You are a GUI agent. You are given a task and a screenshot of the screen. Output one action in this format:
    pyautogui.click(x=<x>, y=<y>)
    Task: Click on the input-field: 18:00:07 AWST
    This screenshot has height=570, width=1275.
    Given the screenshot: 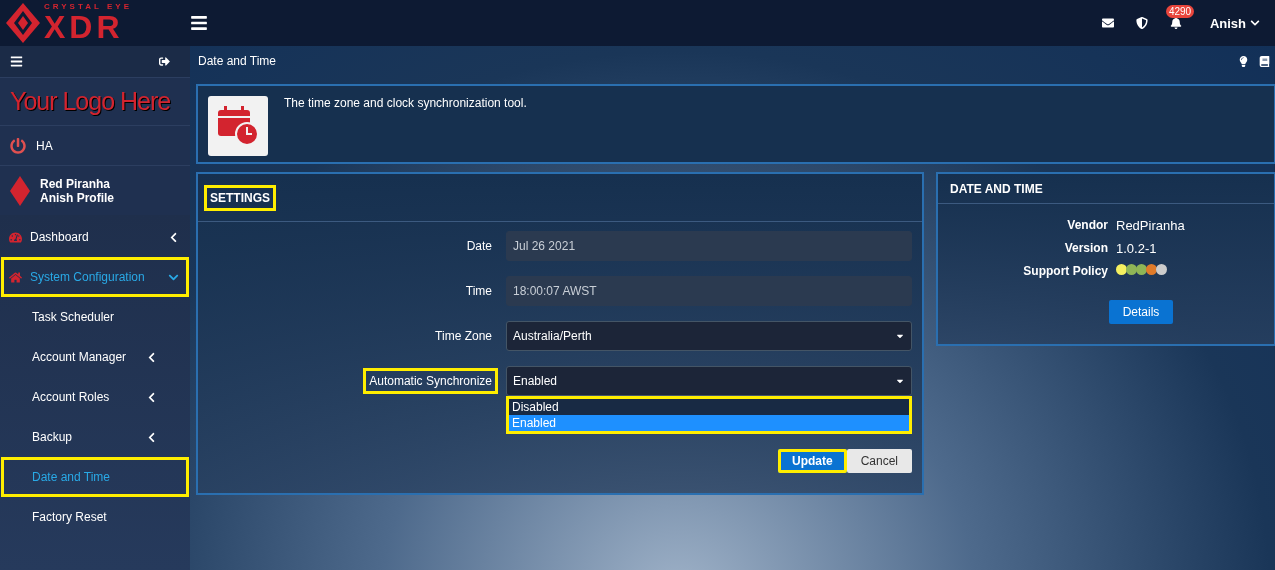 What is the action you would take?
    pyautogui.click(x=709, y=291)
    